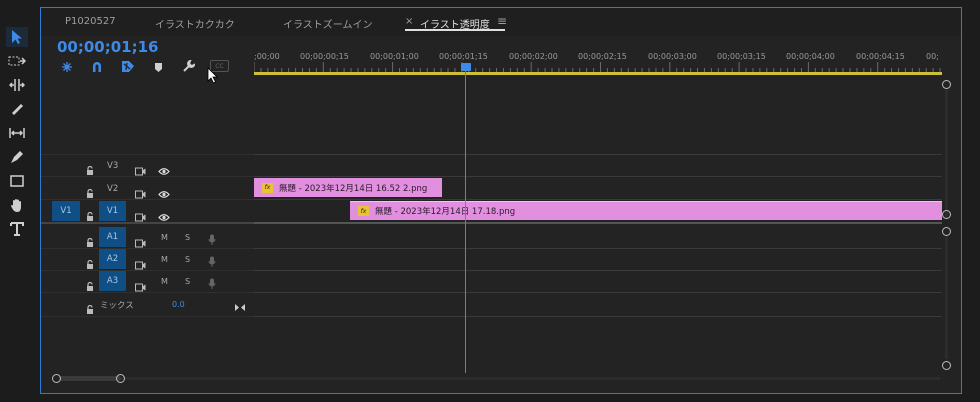 Image resolution: width=980 pixels, height=402 pixels. I want to click on clip-v2: fx 無題 - 2023年12月14日 16.52 2.png, so click(348, 187).